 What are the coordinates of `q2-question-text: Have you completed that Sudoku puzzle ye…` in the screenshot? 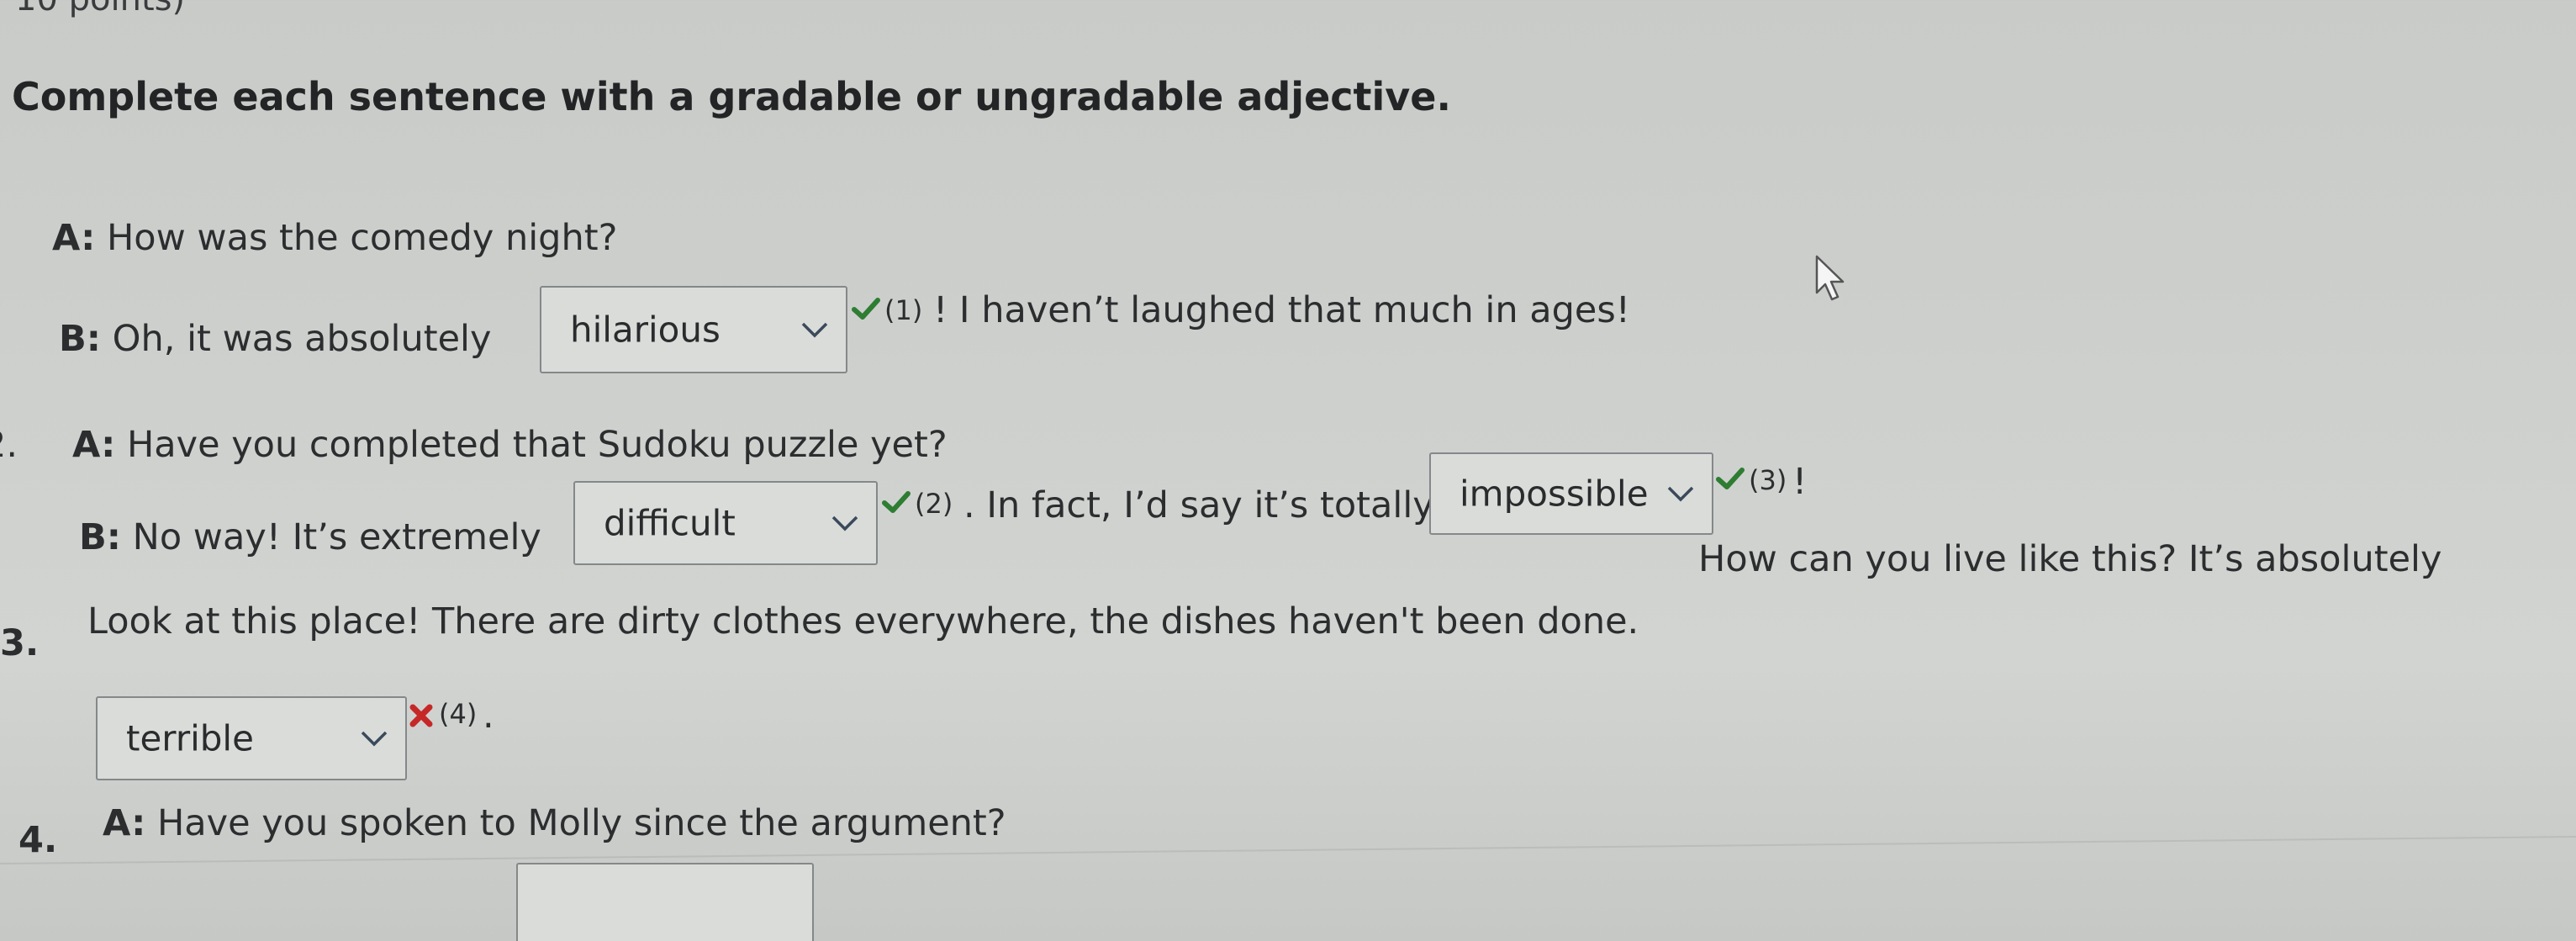 It's located at (537, 445).